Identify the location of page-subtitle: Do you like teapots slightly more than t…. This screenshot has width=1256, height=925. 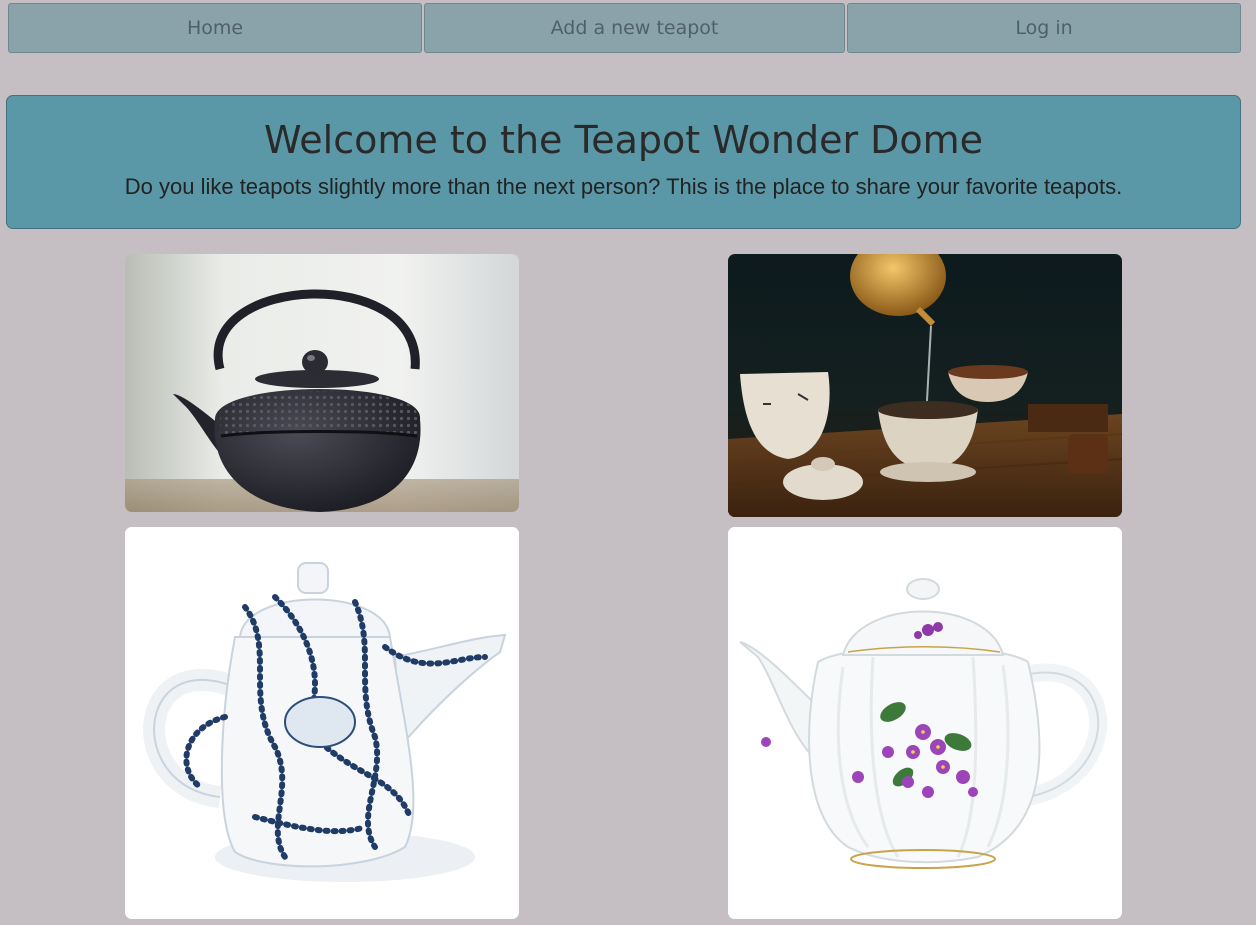
(623, 186).